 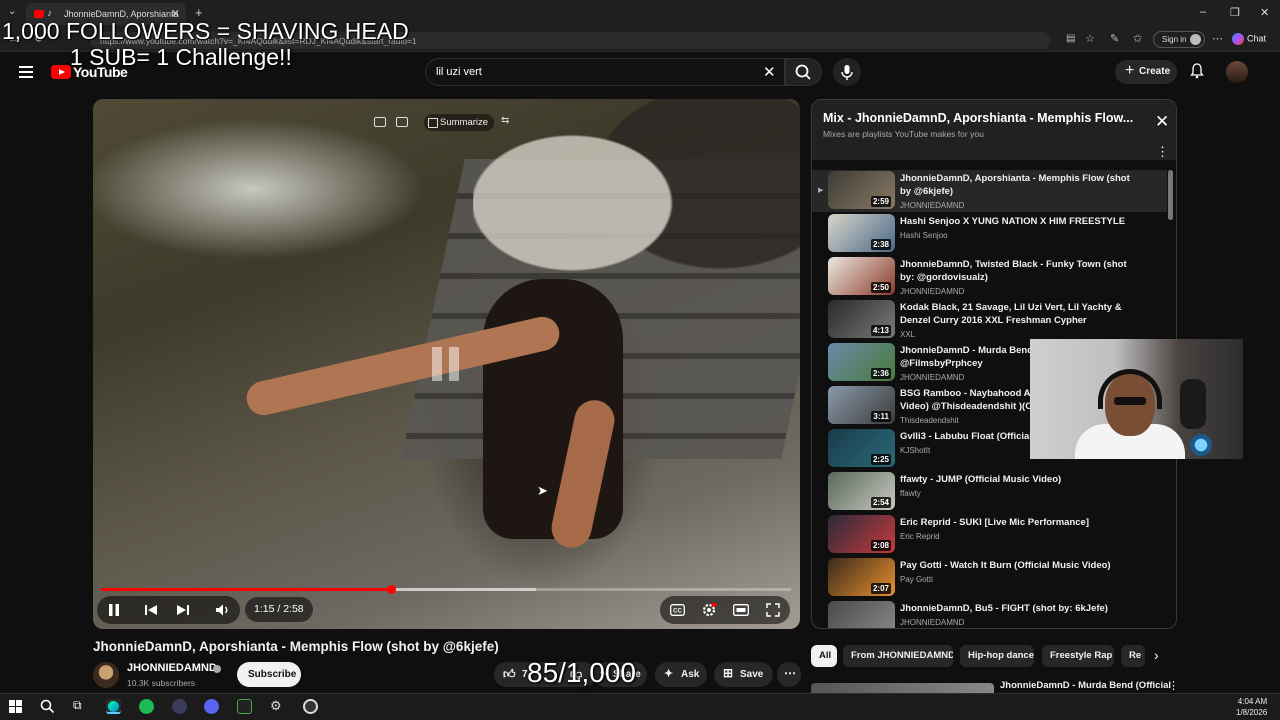 What do you see at coordinates (446, 364) in the screenshot?
I see `pause-overlay-icon` at bounding box center [446, 364].